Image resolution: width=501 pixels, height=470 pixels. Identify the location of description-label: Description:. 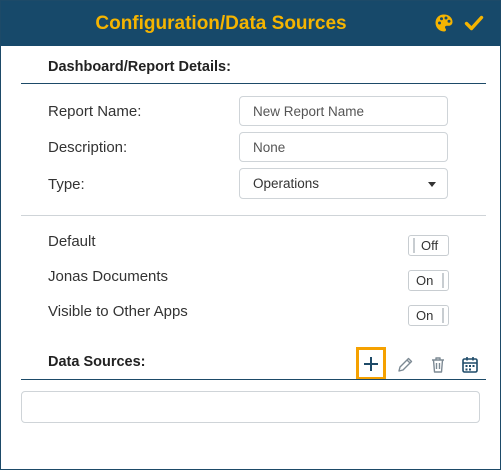
(88, 147).